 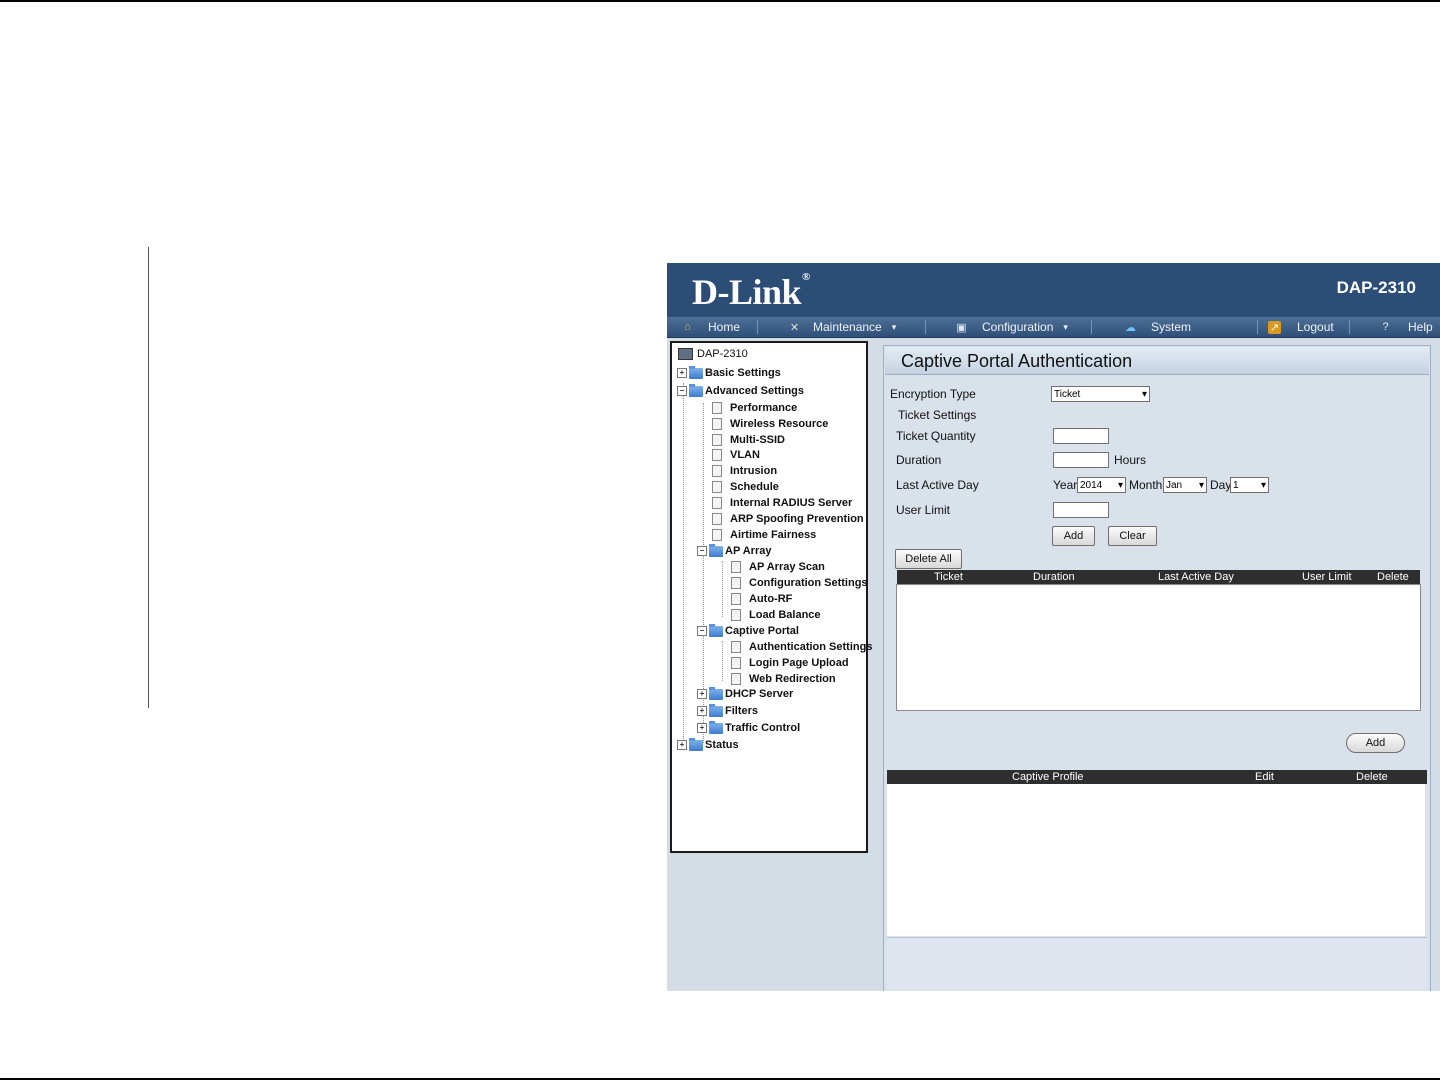 What do you see at coordinates (687, 327) in the screenshot?
I see `home-icon: ⌂` at bounding box center [687, 327].